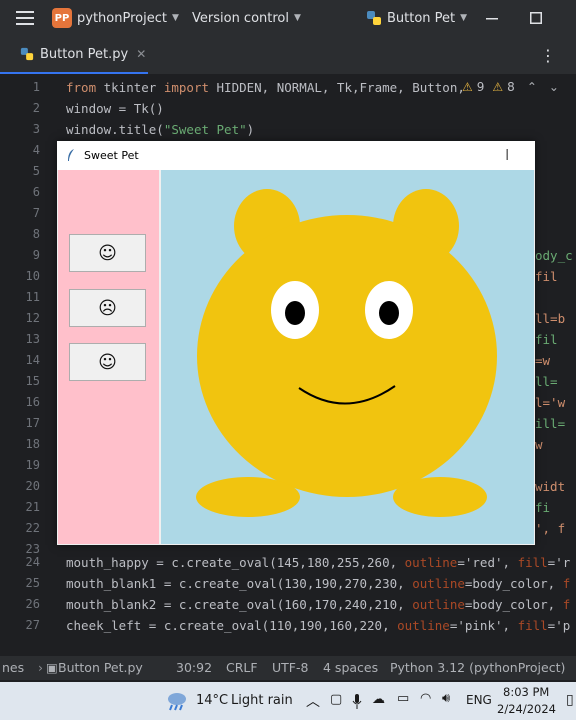  What do you see at coordinates (389, 313) in the screenshot?
I see `pet-pupil-right` at bounding box center [389, 313].